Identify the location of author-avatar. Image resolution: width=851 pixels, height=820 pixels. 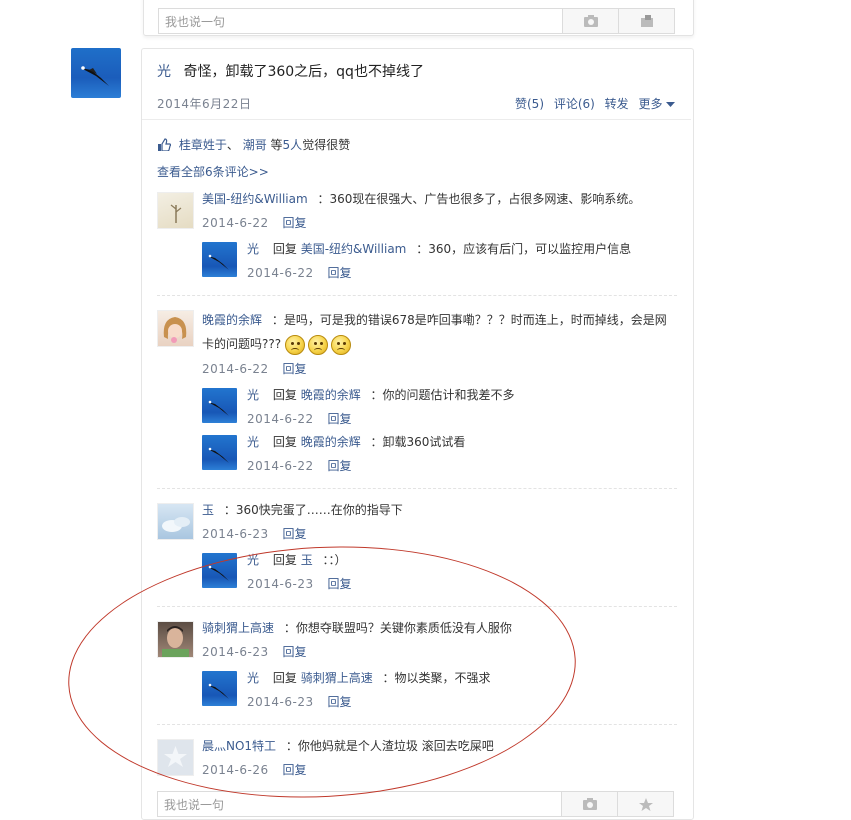
(96, 73).